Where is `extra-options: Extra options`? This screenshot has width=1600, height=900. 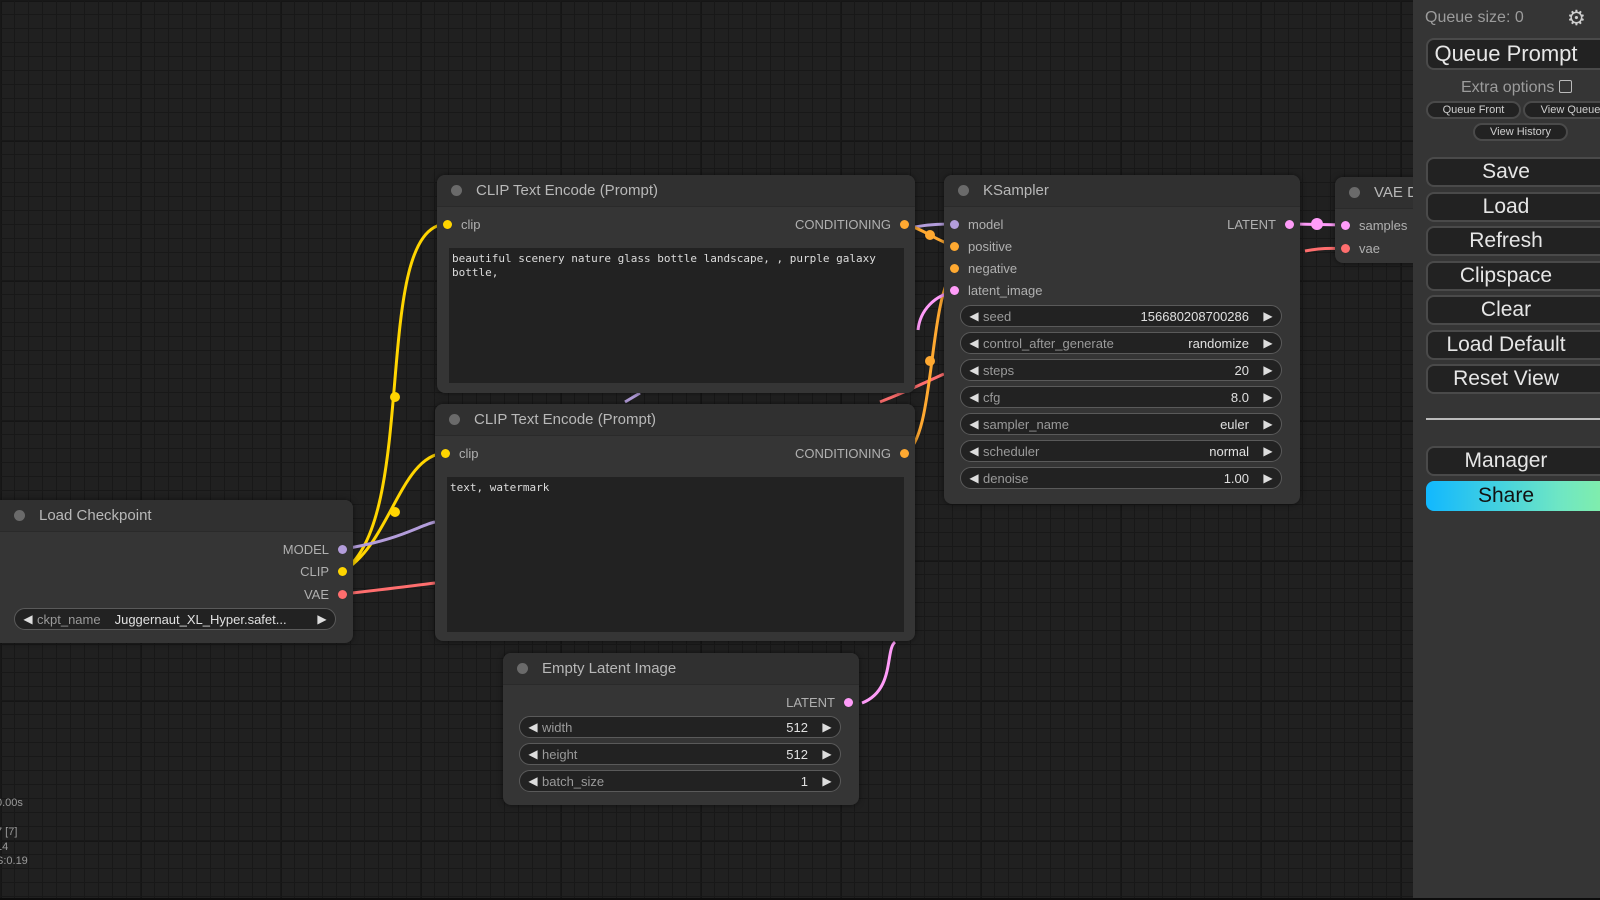 extra-options: Extra options is located at coordinates (1517, 88).